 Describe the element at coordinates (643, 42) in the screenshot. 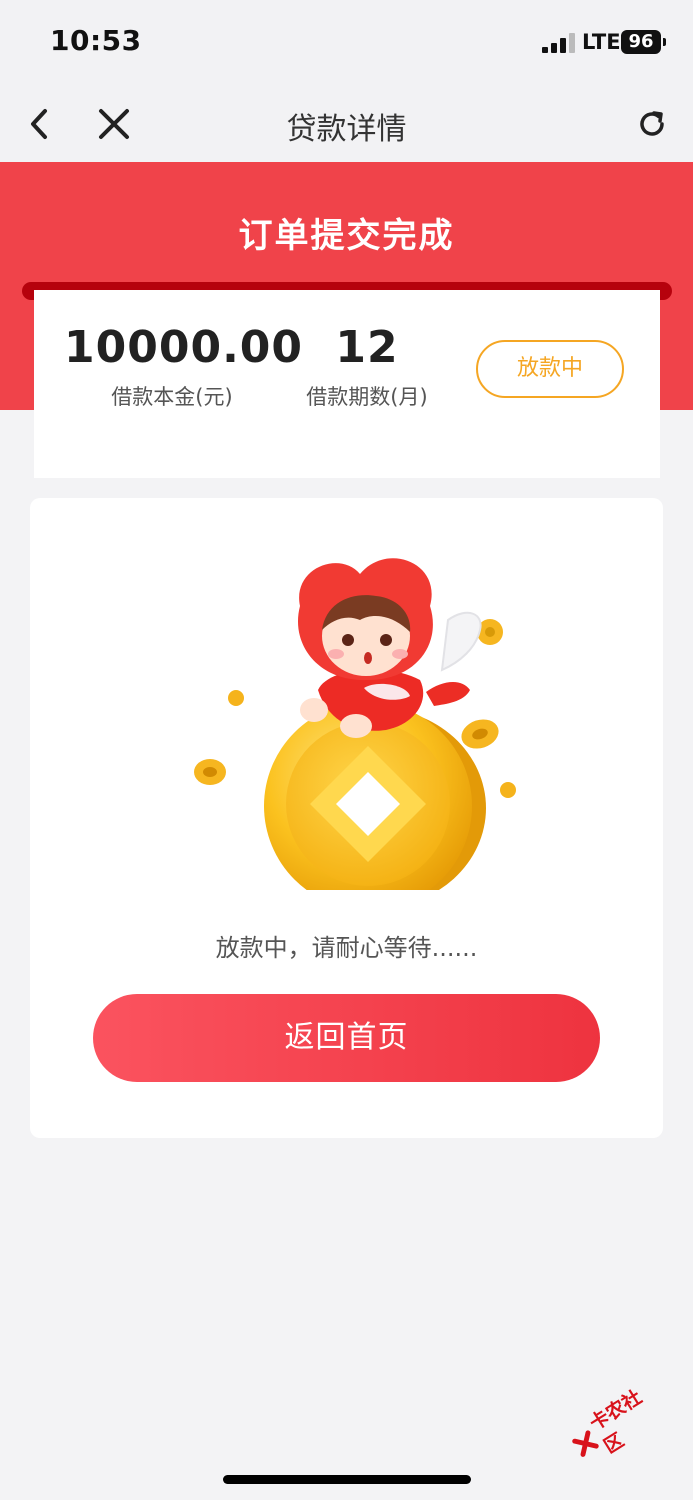

I see `battery-icon: 96` at that location.